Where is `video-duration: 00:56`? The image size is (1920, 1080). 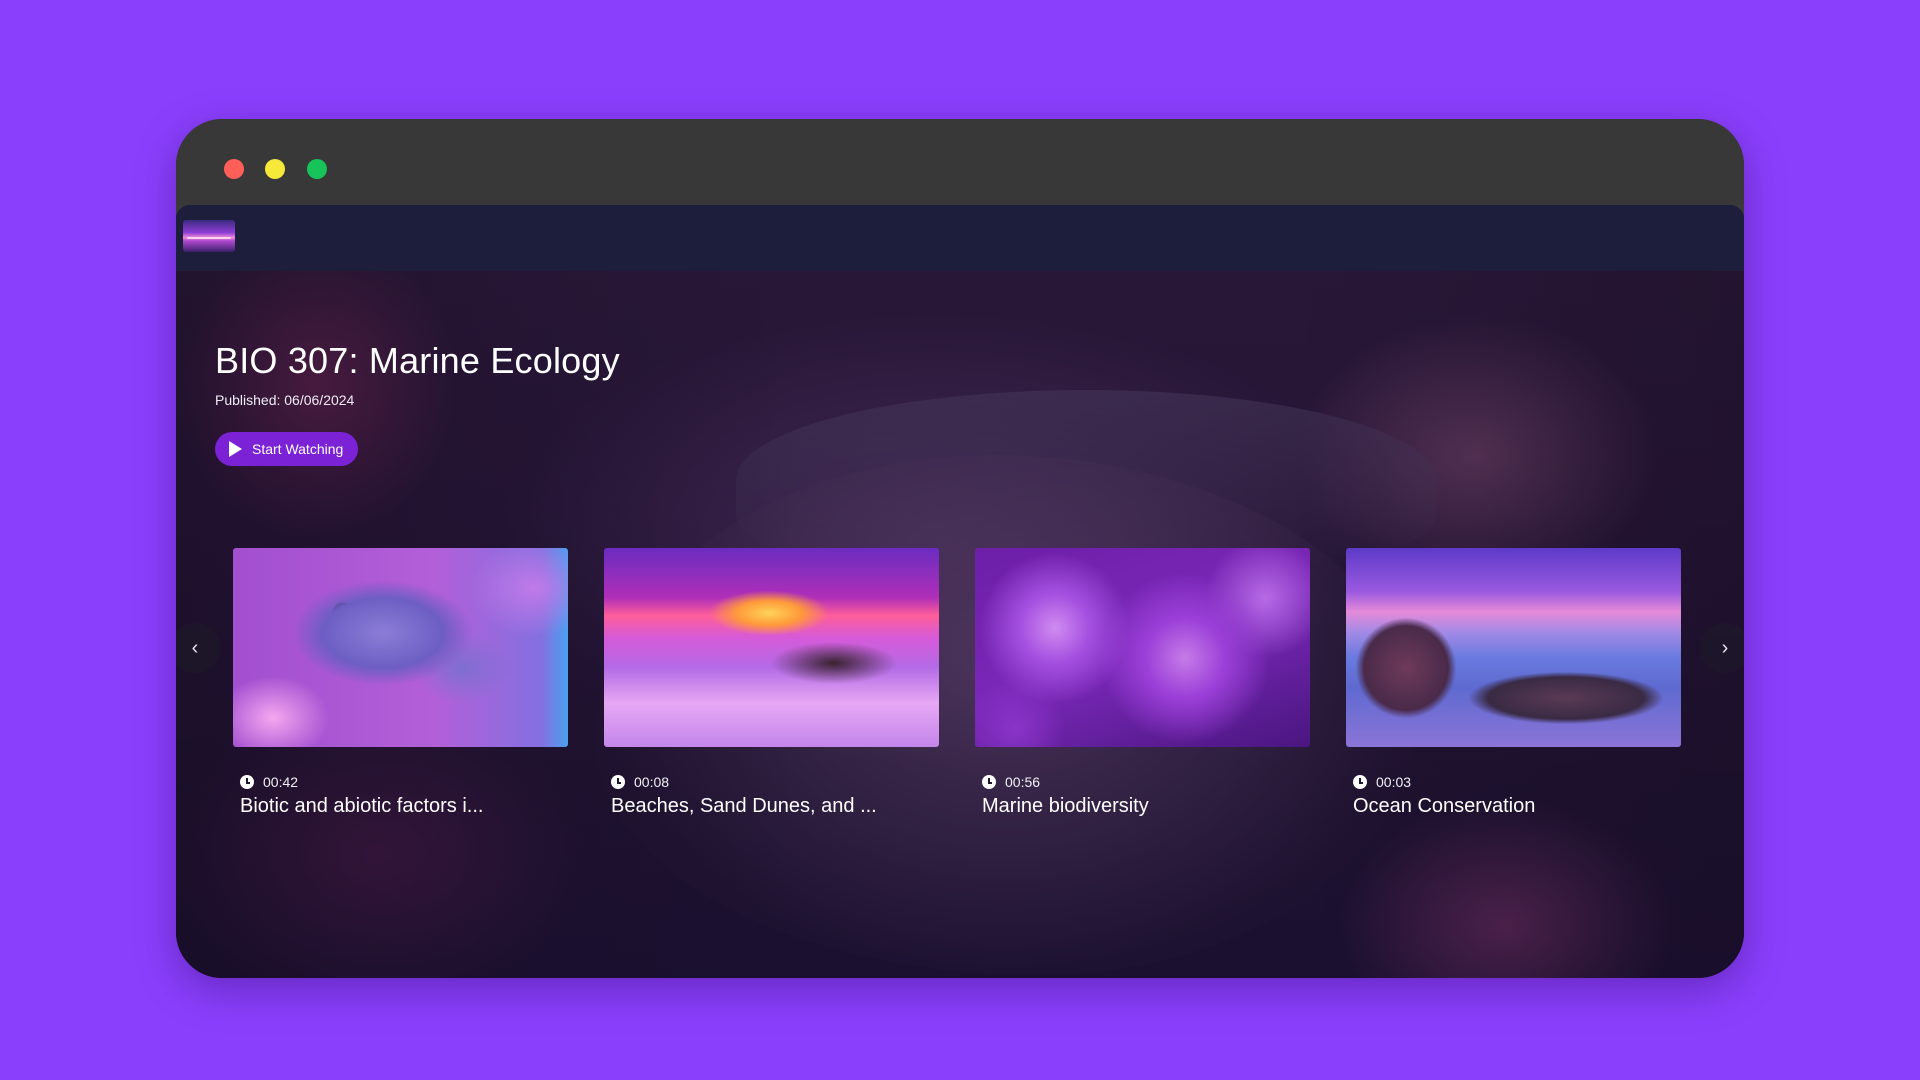
video-duration: 00:56 is located at coordinates (1023, 782).